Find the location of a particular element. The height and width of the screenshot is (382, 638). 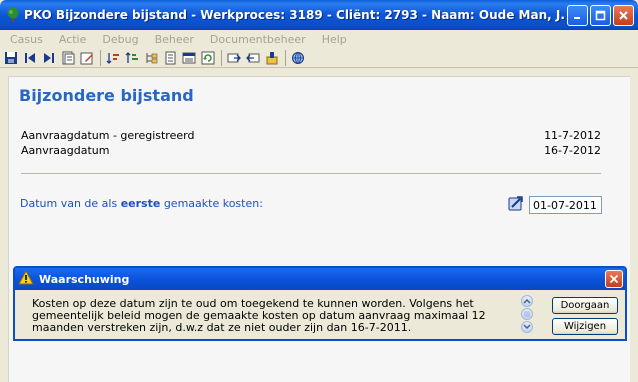

aanvraagdatum-geregistreerd-row: Aanvraagdatum - geregistreerd 11-7-2012 is located at coordinates (311, 135).